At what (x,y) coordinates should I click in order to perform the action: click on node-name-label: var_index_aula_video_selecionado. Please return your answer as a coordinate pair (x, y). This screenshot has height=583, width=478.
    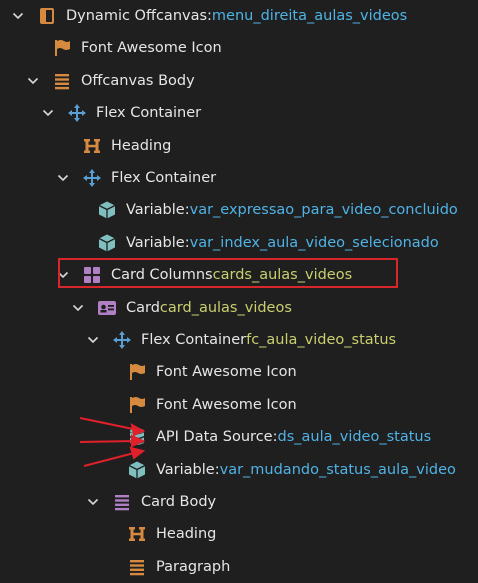
    Looking at the image, I should click on (314, 242).